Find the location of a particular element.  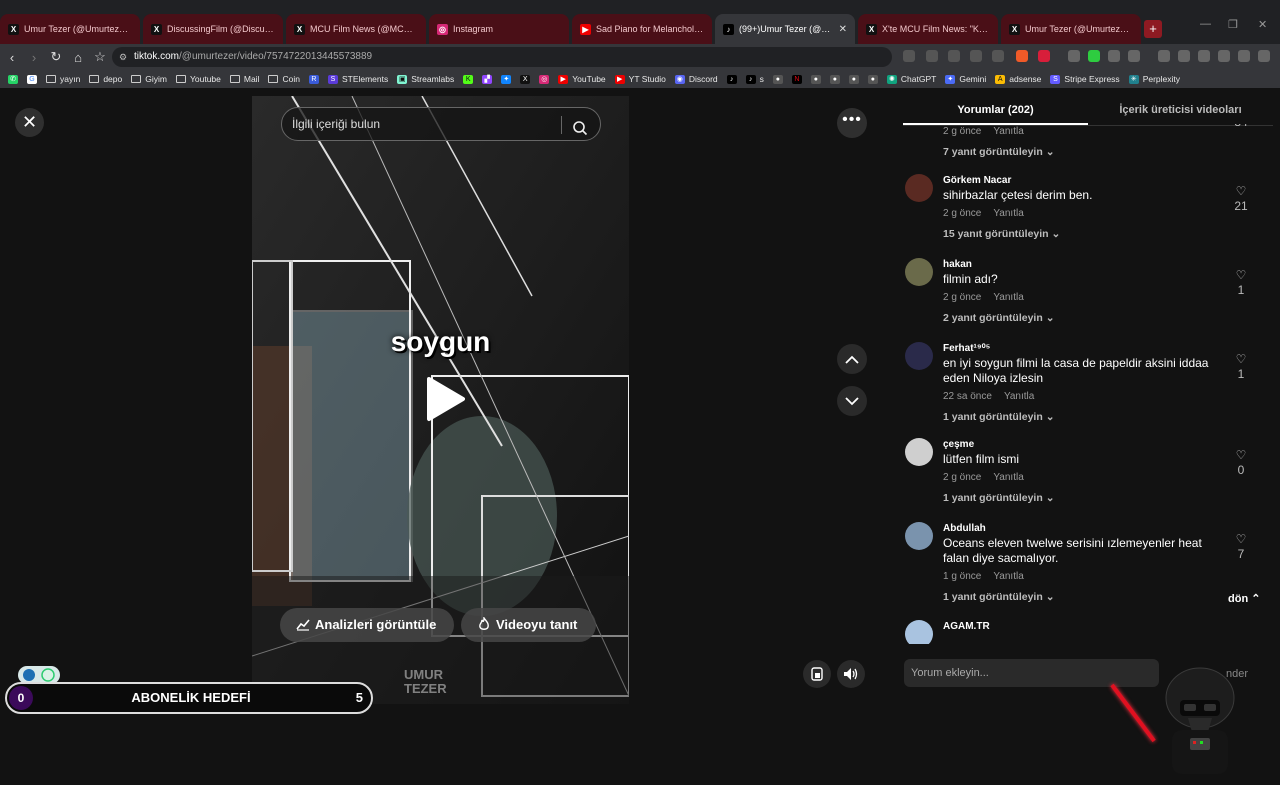

browser-tab: ◎ Instagram is located at coordinates (499, 29).